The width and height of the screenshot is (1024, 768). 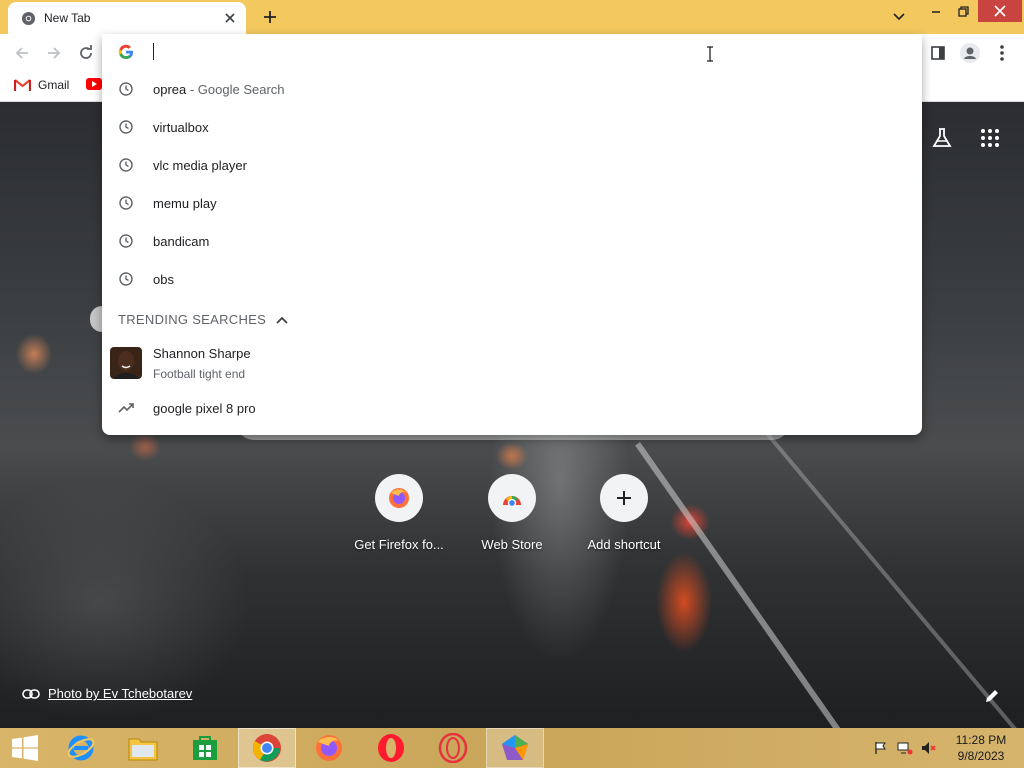 I want to click on suggestion-text: oprea - Google Search, so click(x=219, y=89).